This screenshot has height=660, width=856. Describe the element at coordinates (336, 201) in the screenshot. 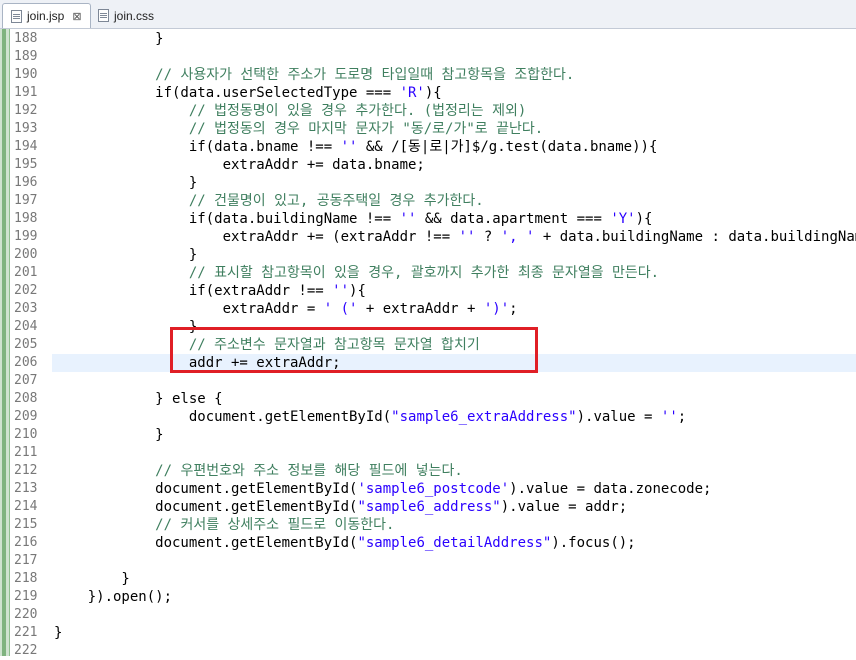

I see `code-text: // 건물명이 있고, 공동주택일 경우 추가한다.` at that location.